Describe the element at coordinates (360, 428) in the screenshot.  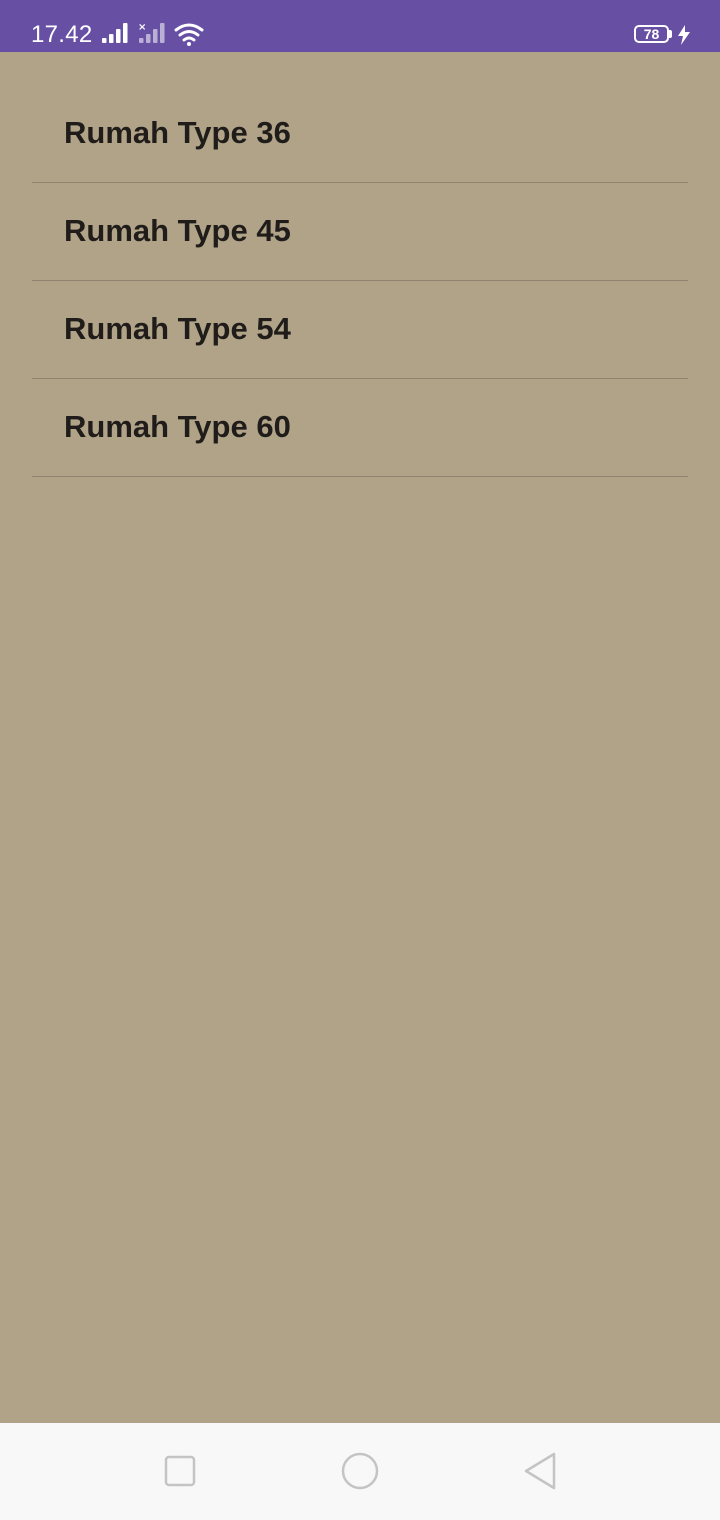
I see `list-item-rumah-type-60: Rumah Type 60` at that location.